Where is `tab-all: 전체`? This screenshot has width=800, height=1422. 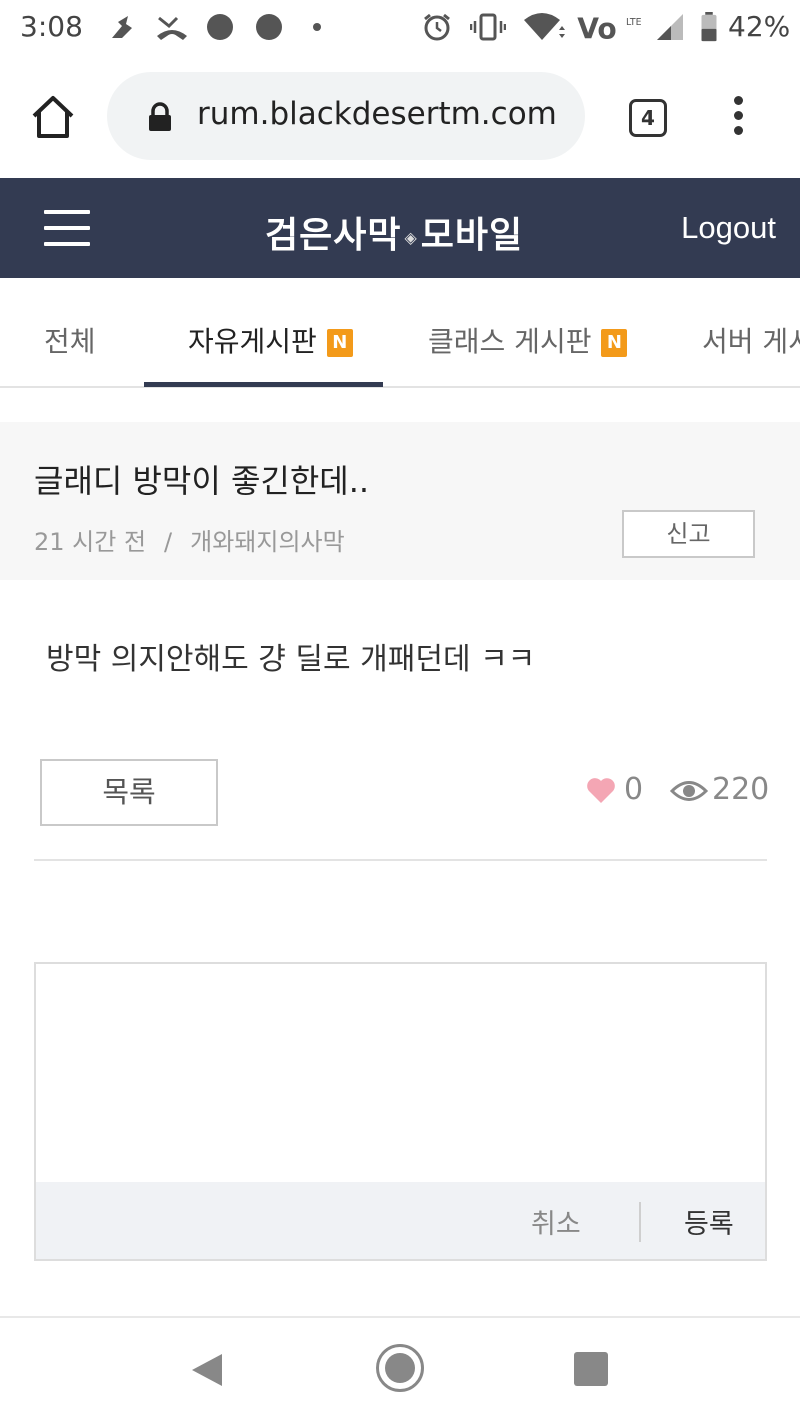
tab-all: 전체 is located at coordinates (70, 340).